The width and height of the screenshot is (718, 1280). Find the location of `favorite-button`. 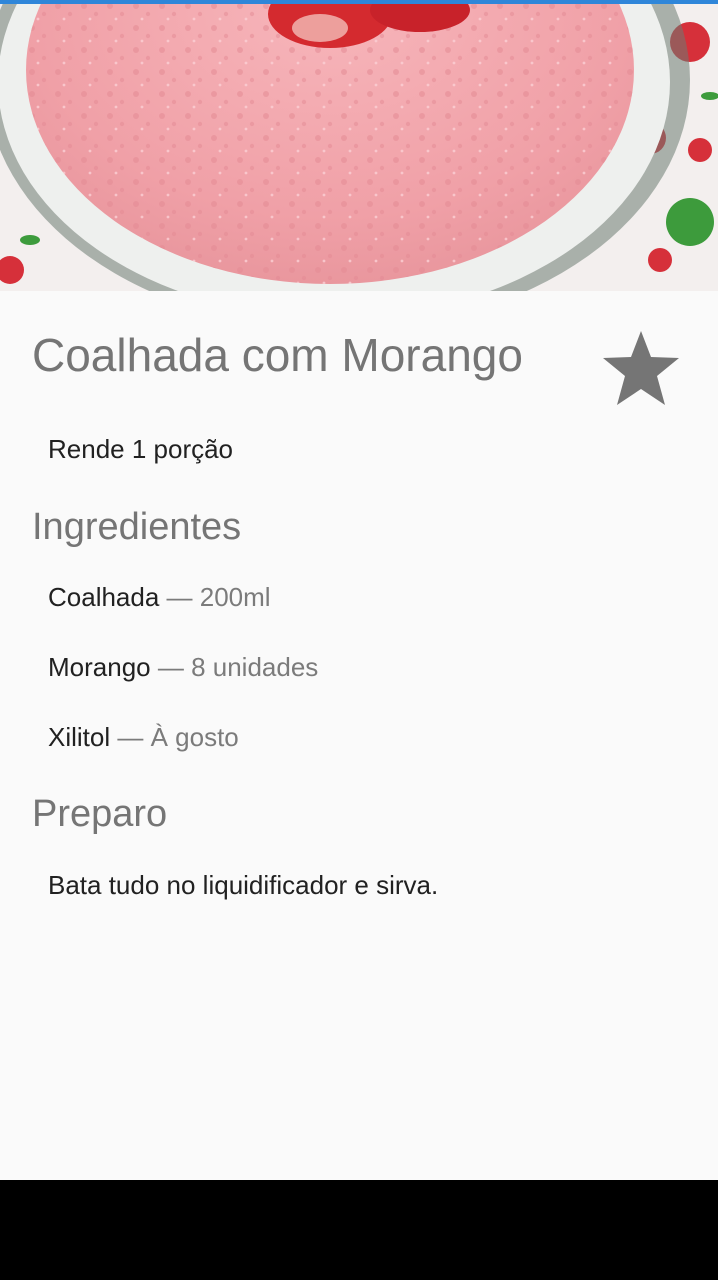

favorite-button is located at coordinates (641, 369).